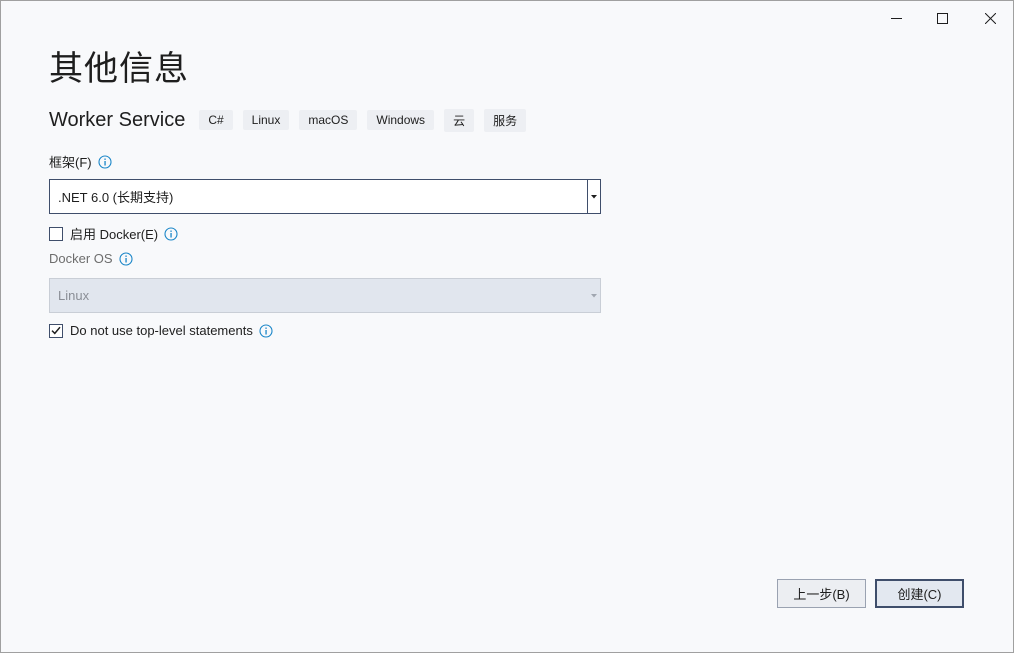 Image resolution: width=1014 pixels, height=653 pixels. What do you see at coordinates (821, 593) in the screenshot?
I see `back-button: 上一步(B)` at bounding box center [821, 593].